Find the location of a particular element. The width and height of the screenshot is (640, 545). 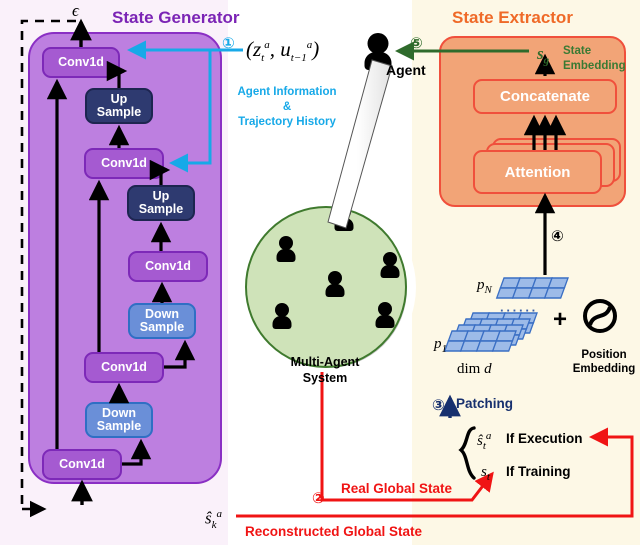

attention-block: Attention is located at coordinates (537, 172).